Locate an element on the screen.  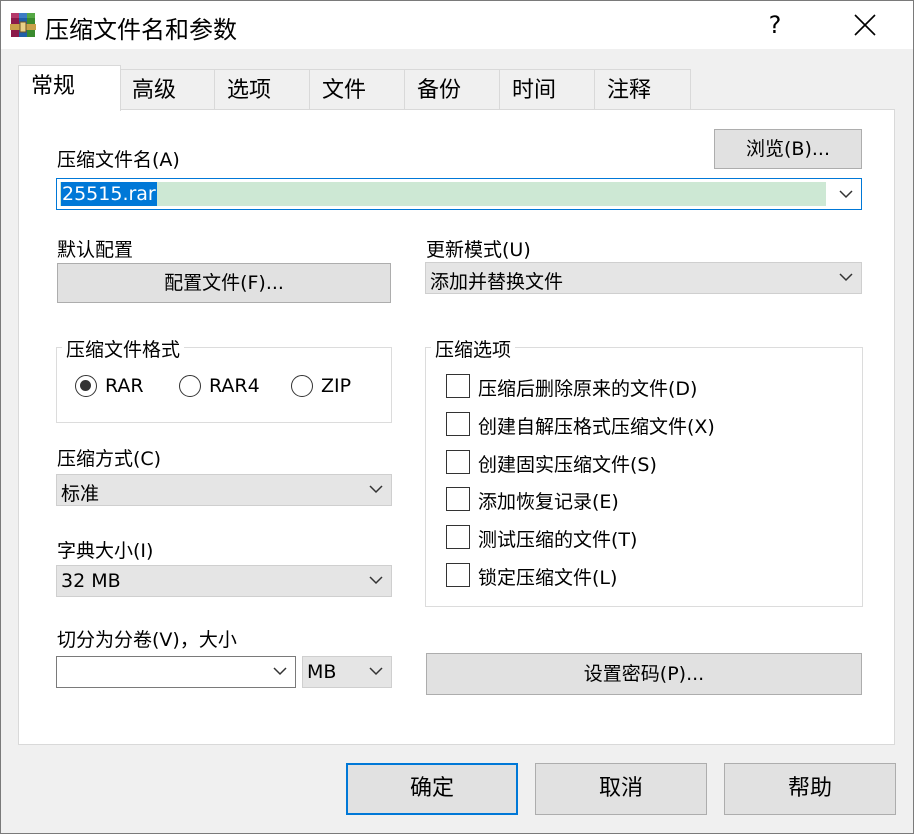
split-size-combo is located at coordinates (176, 672).